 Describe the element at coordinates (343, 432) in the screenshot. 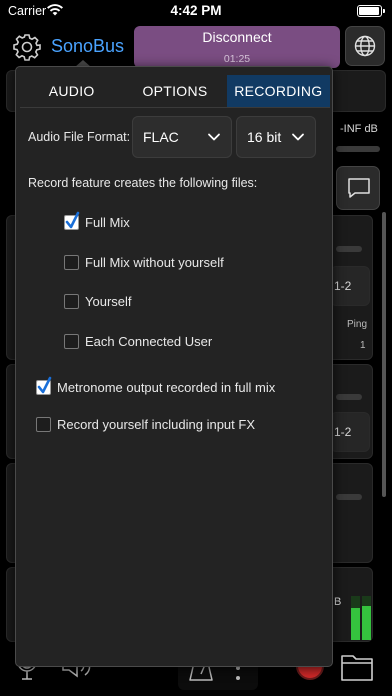

I see `channel-2-route-label: 1-2` at that location.